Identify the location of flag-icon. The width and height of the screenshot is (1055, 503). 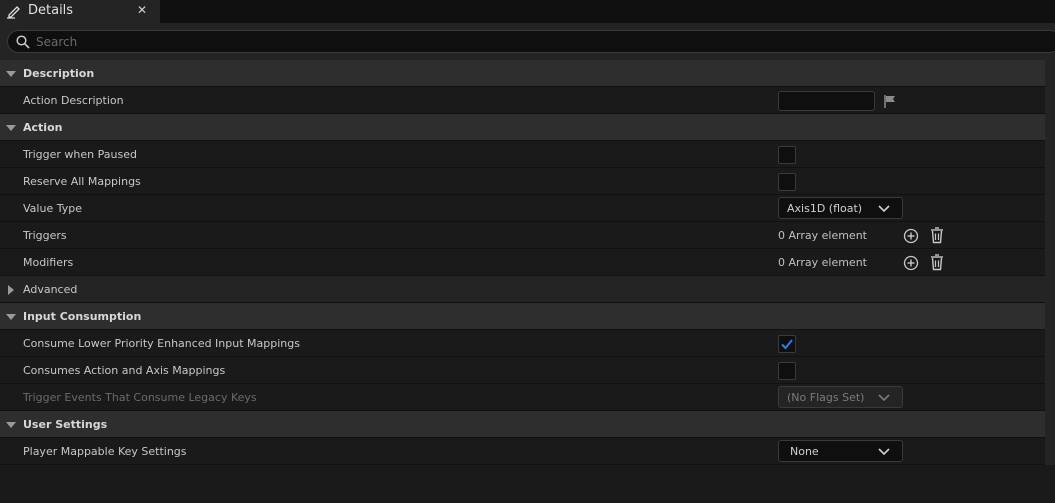
(890, 101).